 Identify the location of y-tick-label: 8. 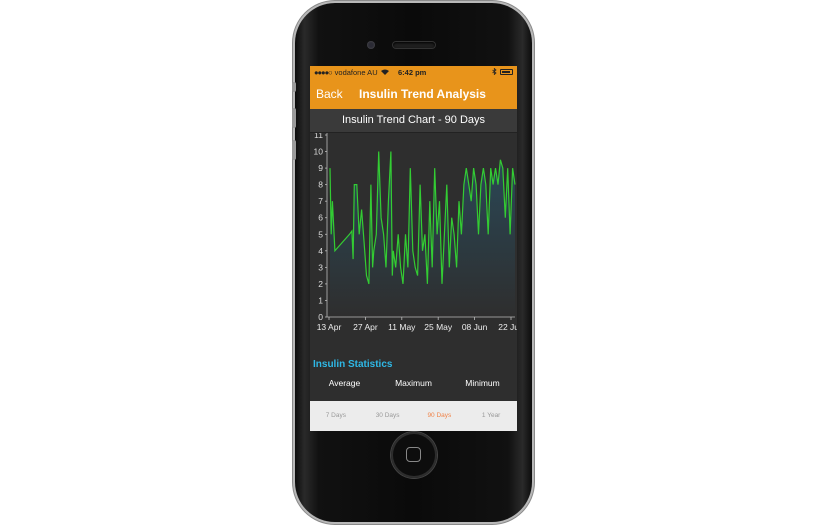
(320, 185).